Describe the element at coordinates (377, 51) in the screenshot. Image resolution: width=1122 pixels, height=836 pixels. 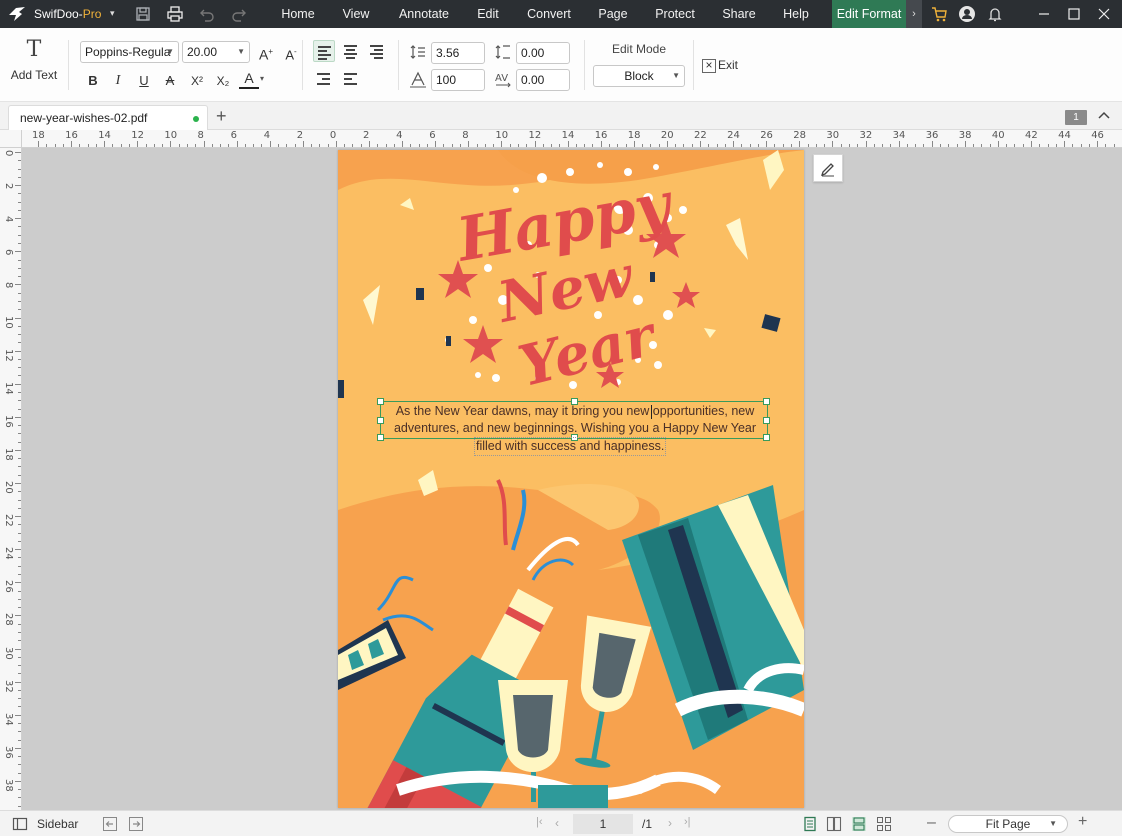
I see `align-right-button` at that location.